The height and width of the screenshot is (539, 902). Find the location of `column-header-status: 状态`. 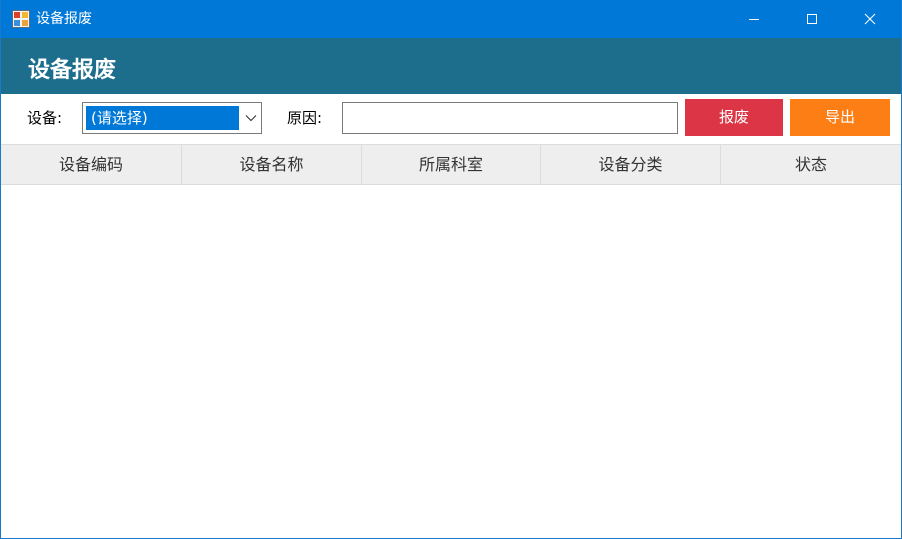

column-header-status: 状态 is located at coordinates (811, 164).